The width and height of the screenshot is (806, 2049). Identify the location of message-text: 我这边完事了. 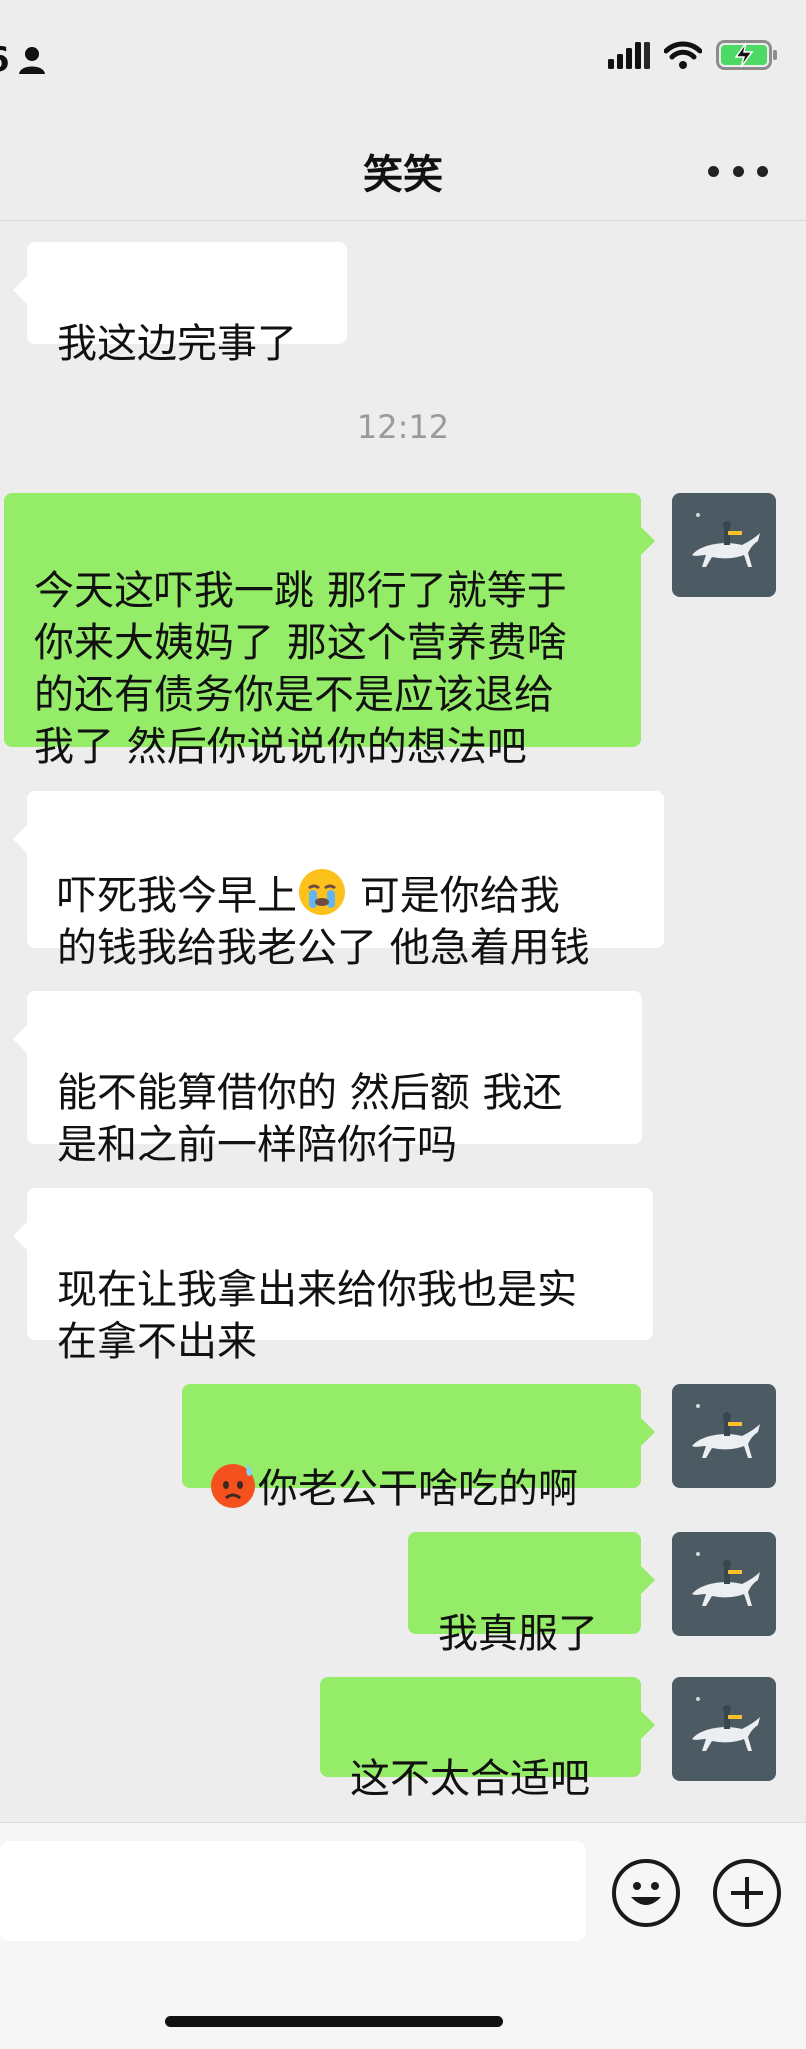
(177, 344).